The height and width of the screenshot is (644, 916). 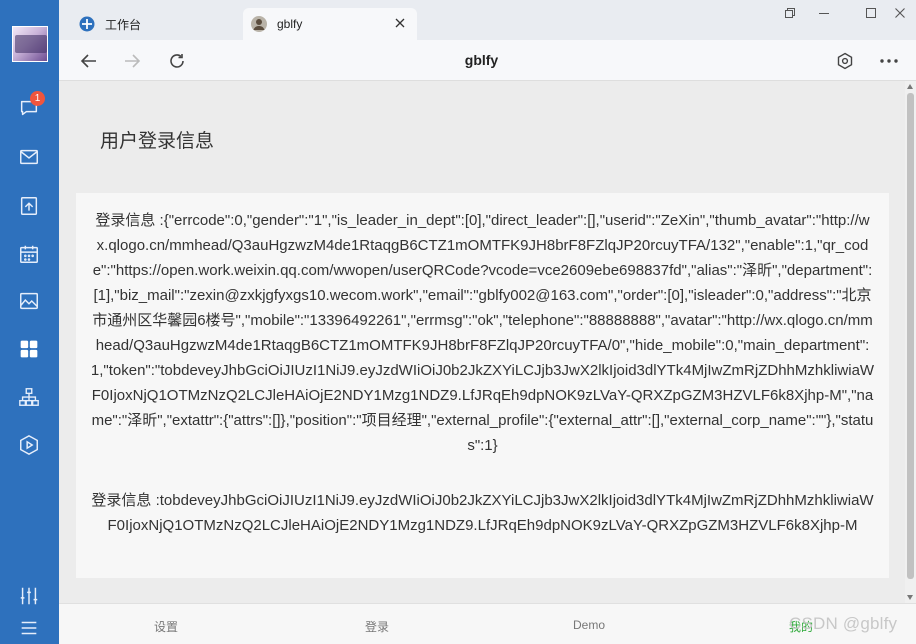 I want to click on workbench-icon, so click(x=87, y=24).